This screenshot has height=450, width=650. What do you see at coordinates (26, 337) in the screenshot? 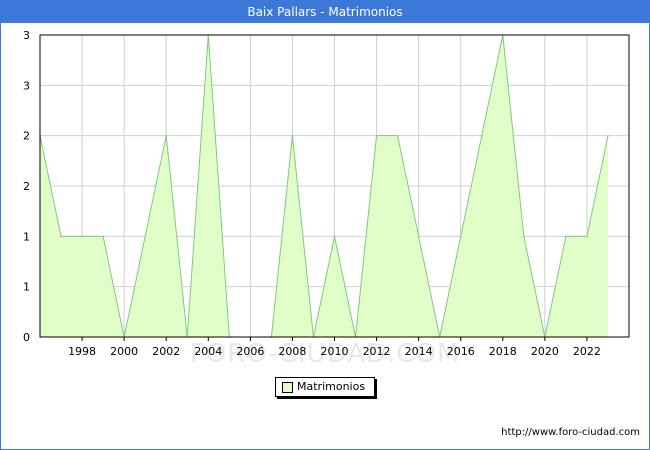
I see `y-tick-label: 0` at bounding box center [26, 337].